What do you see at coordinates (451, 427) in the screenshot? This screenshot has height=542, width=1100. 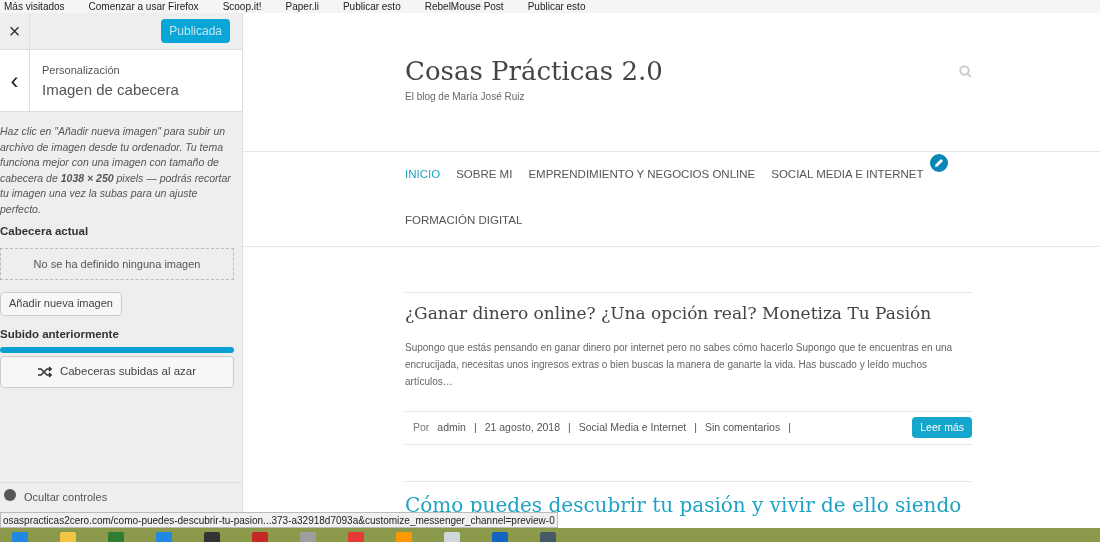 I see `author-link: admin` at bounding box center [451, 427].